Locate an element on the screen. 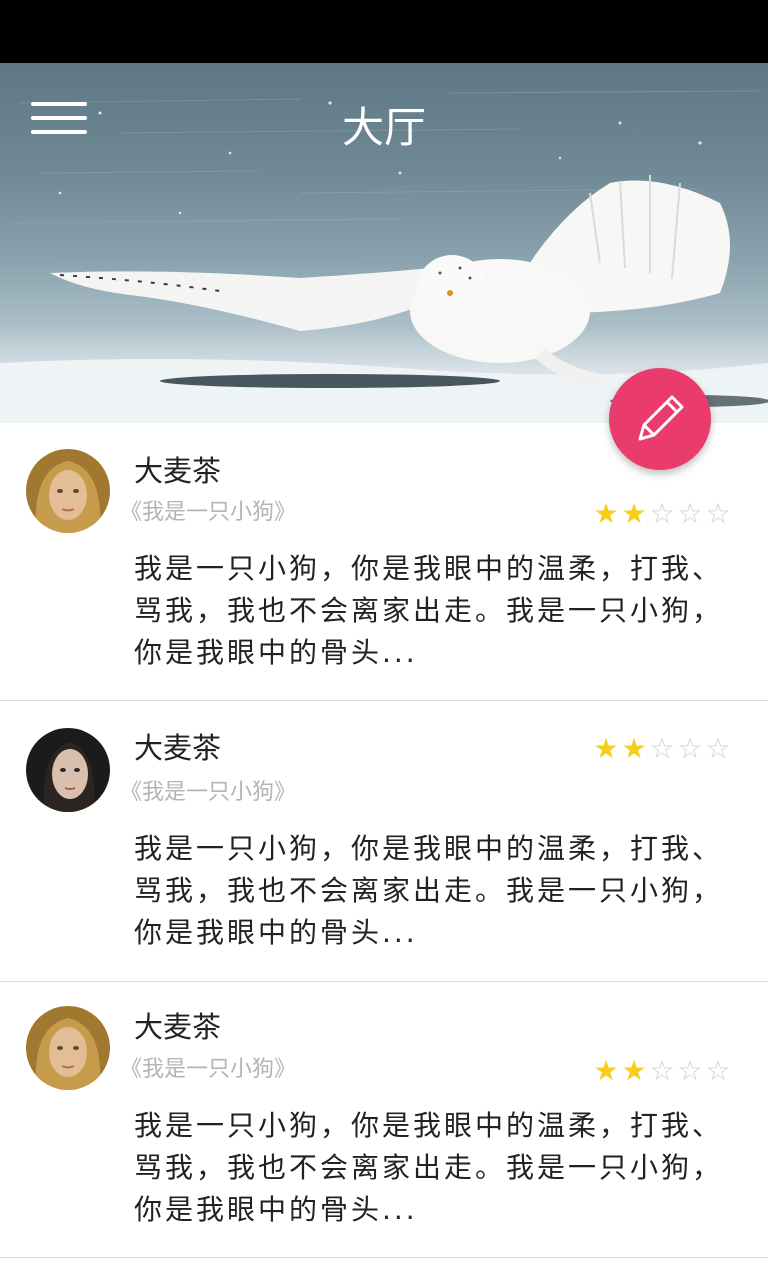  pencil-icon is located at coordinates (661, 418).